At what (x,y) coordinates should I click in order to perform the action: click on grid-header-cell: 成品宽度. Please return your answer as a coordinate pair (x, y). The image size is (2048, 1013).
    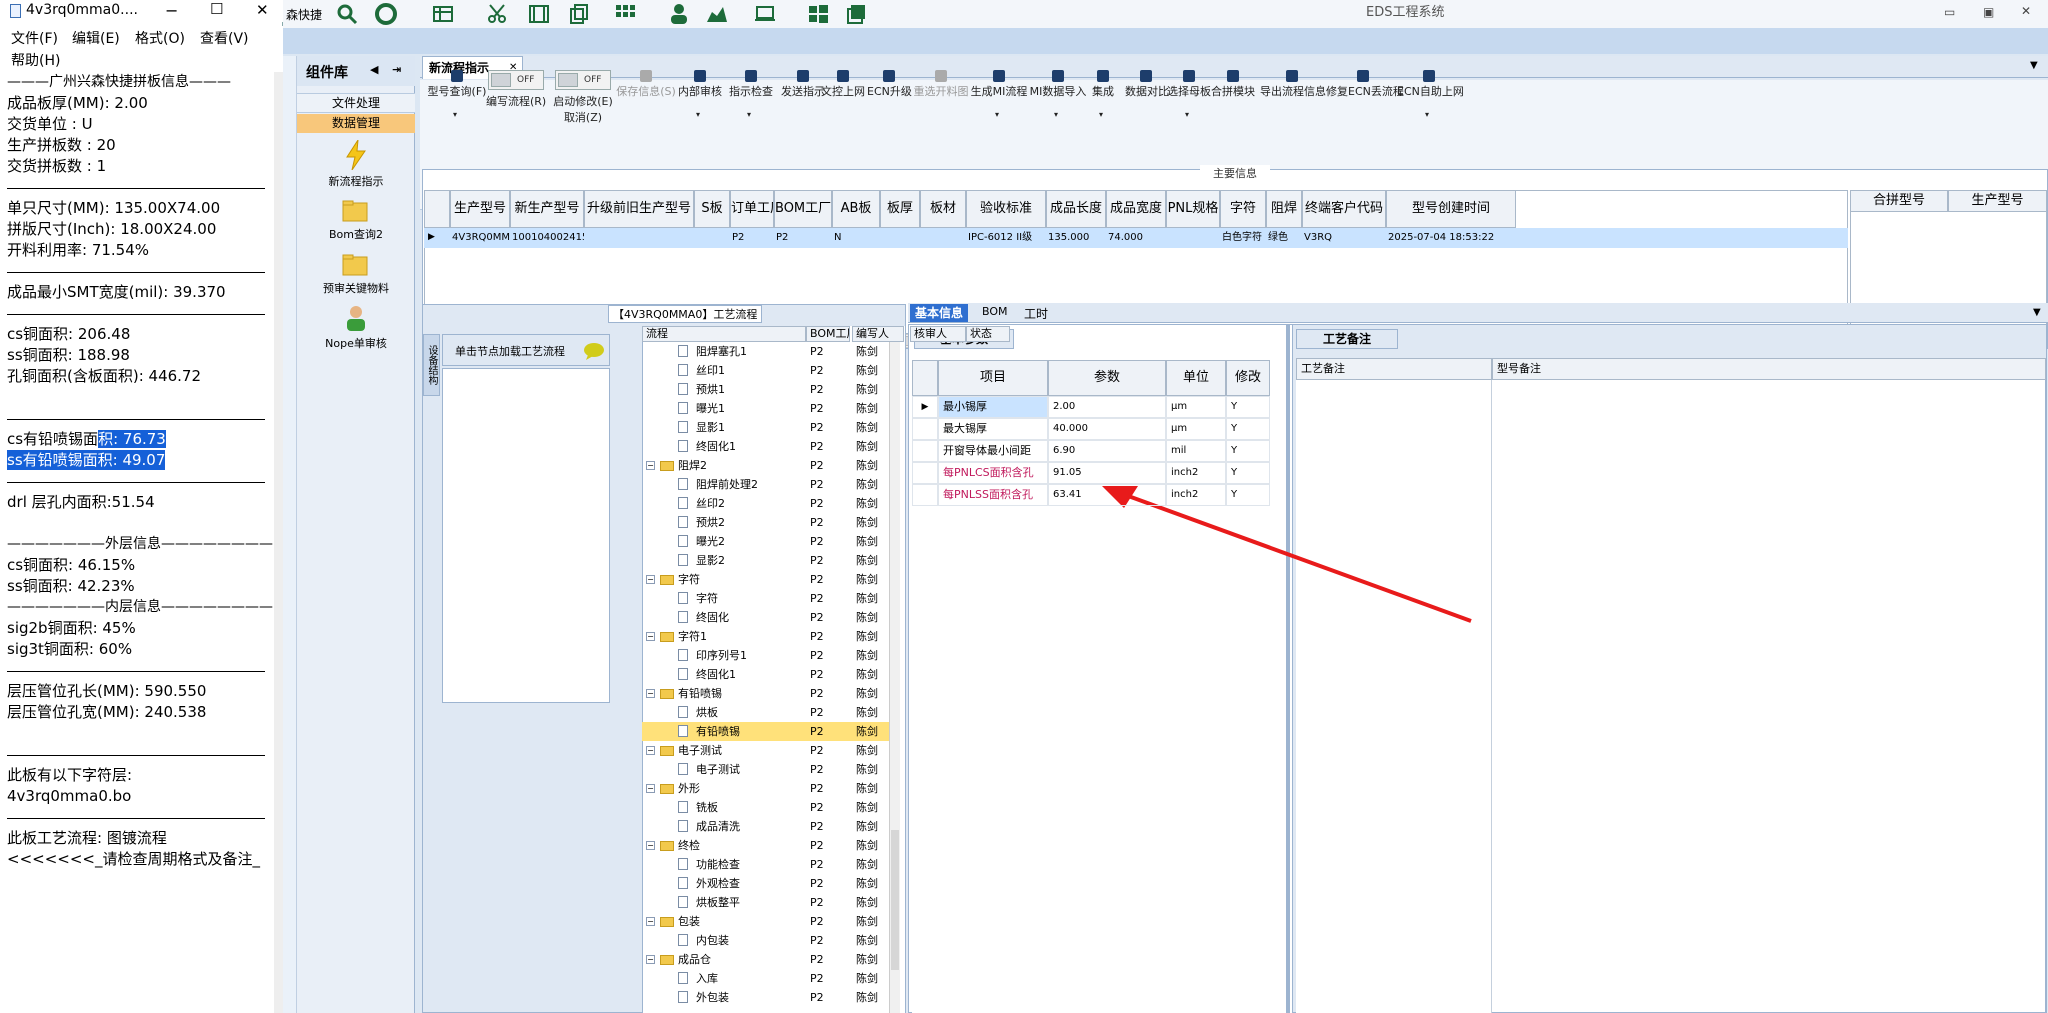
    Looking at the image, I should click on (1136, 209).